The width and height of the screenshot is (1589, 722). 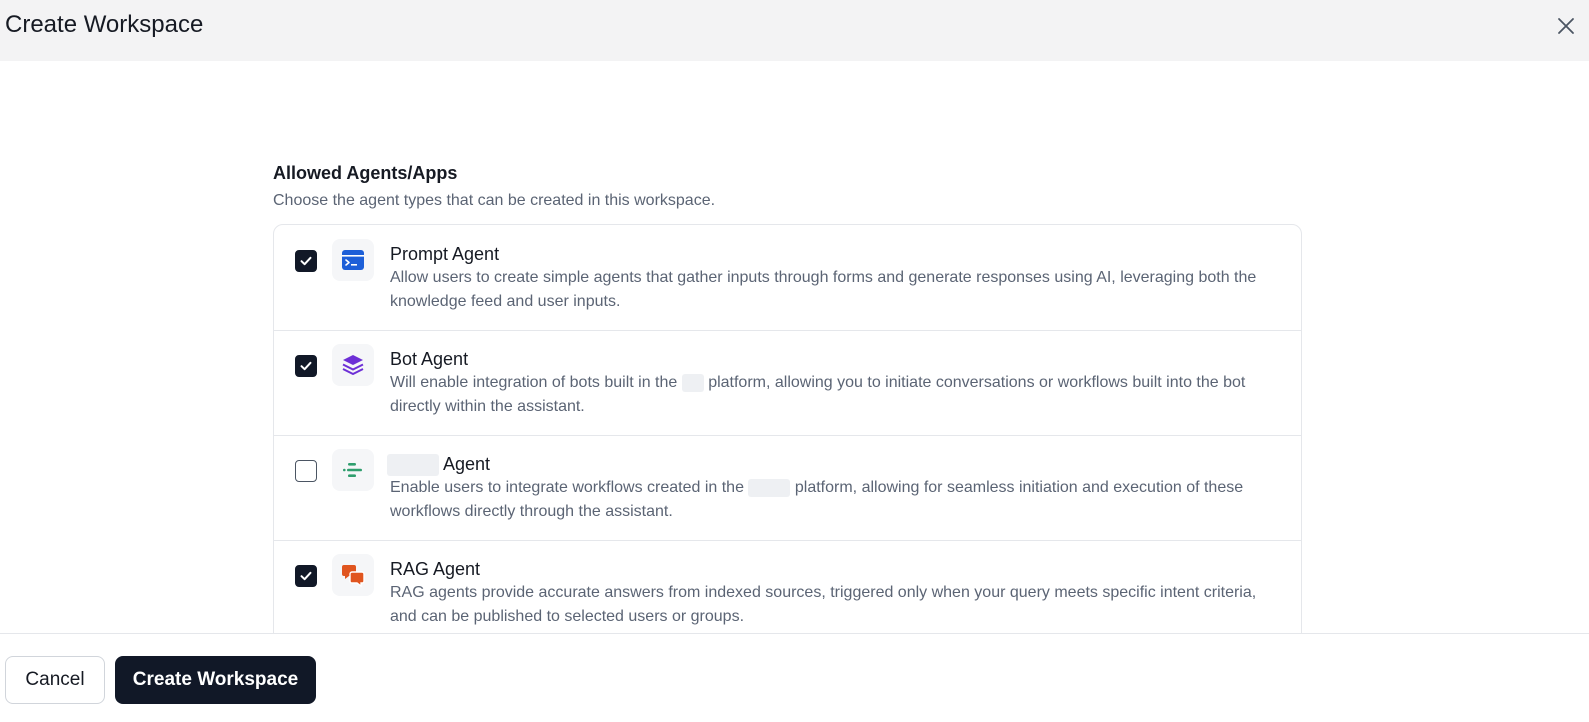 What do you see at coordinates (55, 680) in the screenshot?
I see `cancel-button: Cancel` at bounding box center [55, 680].